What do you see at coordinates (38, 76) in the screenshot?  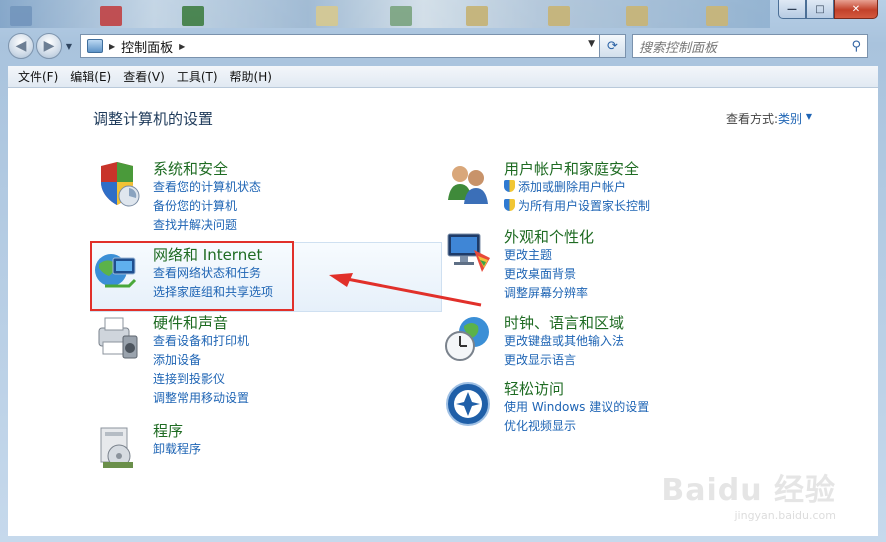 I see `menu-file: 文件(F)` at bounding box center [38, 76].